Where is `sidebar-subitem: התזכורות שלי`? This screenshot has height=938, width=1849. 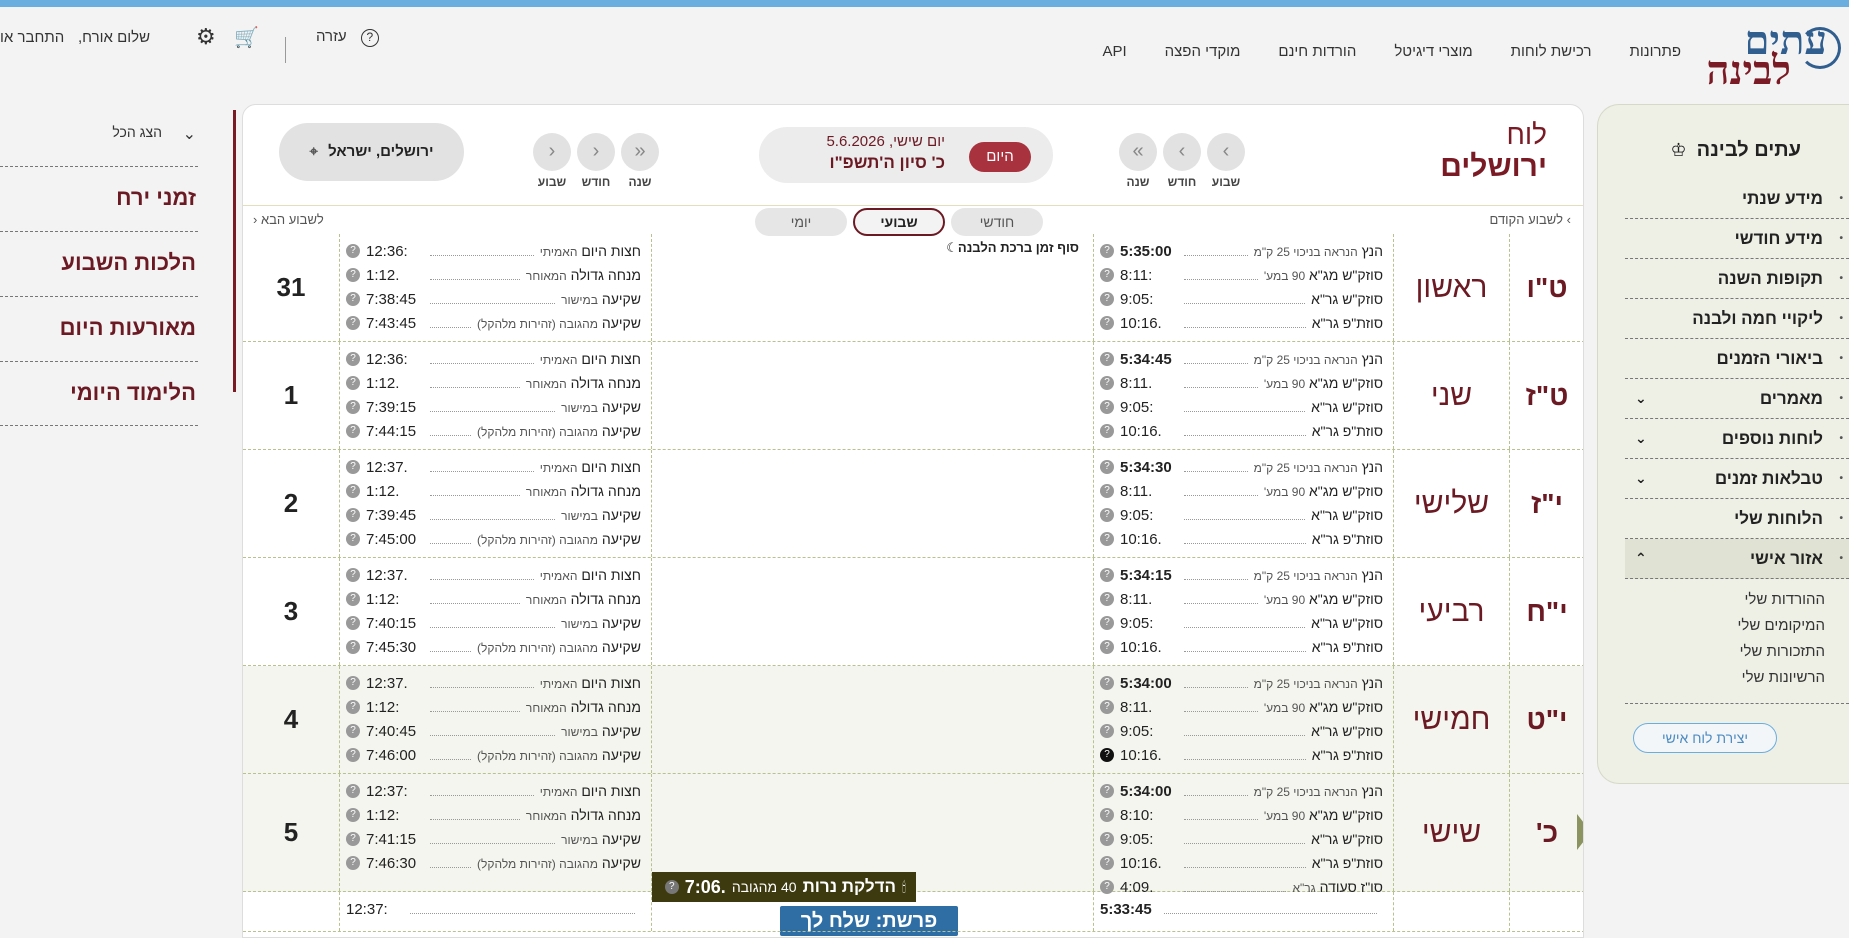
sidebar-subitem: התזכורות שלי is located at coordinates (1725, 652).